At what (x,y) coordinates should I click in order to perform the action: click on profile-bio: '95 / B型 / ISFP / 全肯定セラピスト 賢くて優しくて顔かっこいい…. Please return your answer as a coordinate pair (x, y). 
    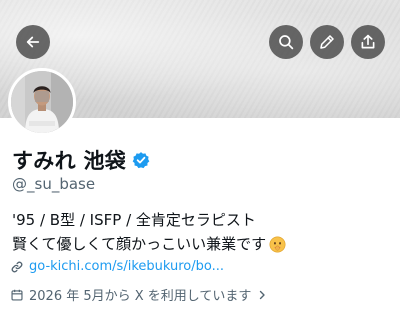
    Looking at the image, I should click on (202, 232).